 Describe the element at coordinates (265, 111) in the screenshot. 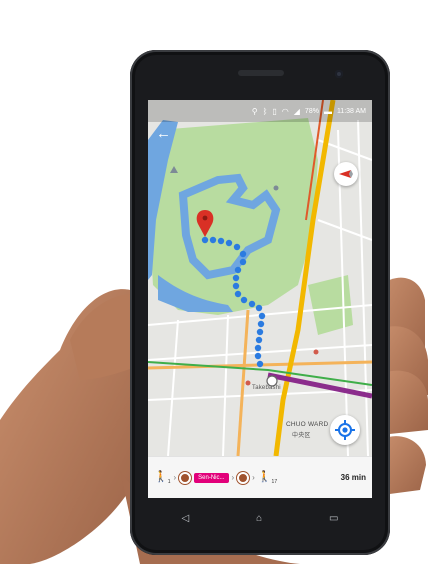

I see `bluetooth-icon: ᛒ` at that location.